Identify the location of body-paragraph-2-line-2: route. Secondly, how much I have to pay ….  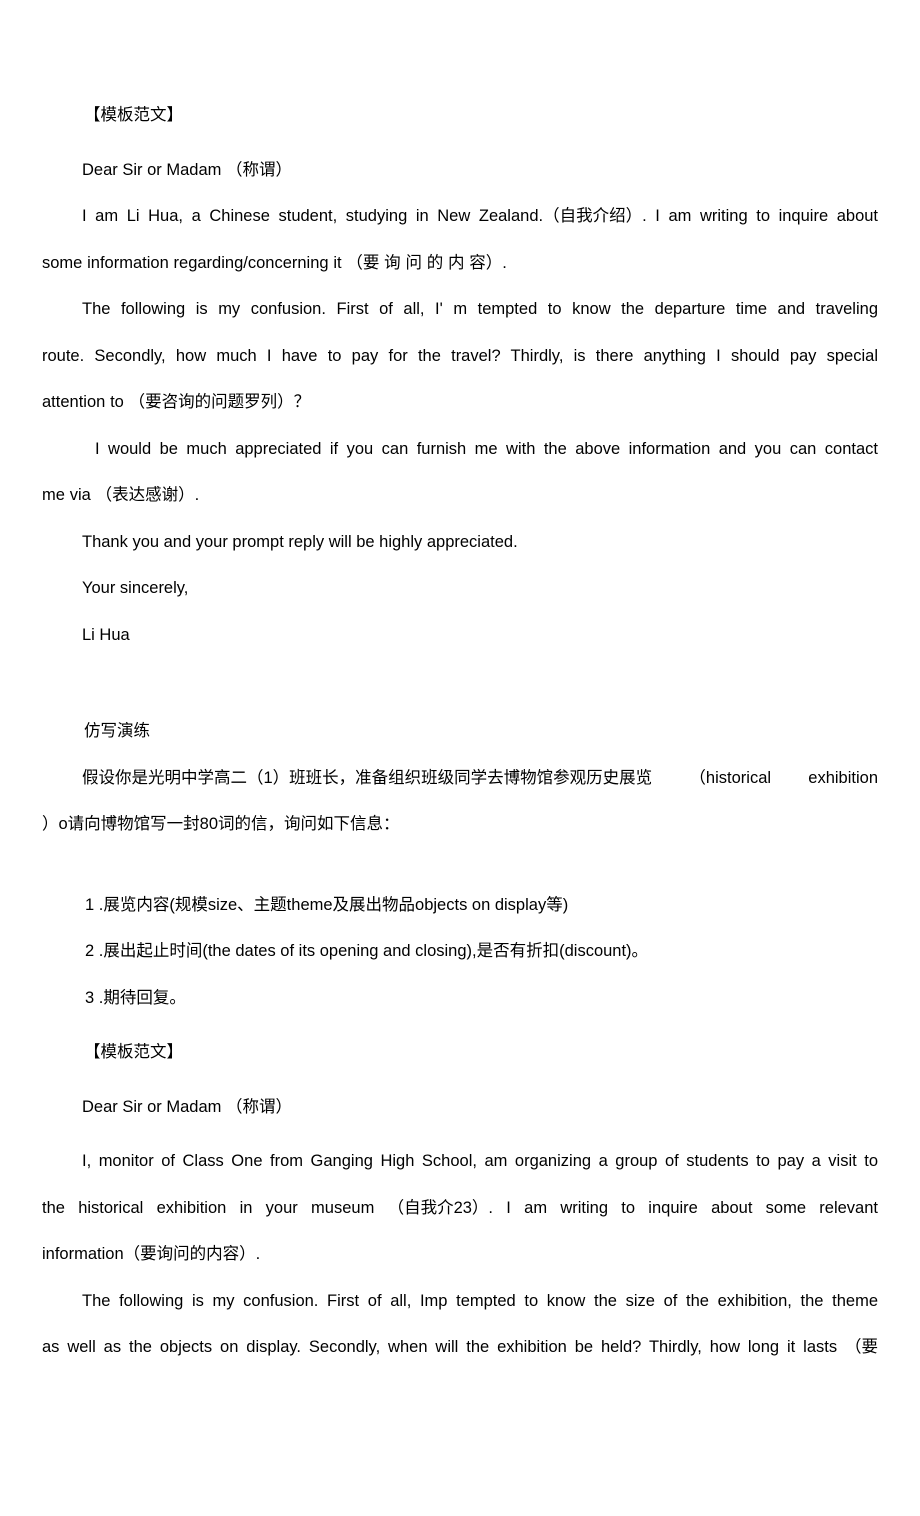
(460, 355).